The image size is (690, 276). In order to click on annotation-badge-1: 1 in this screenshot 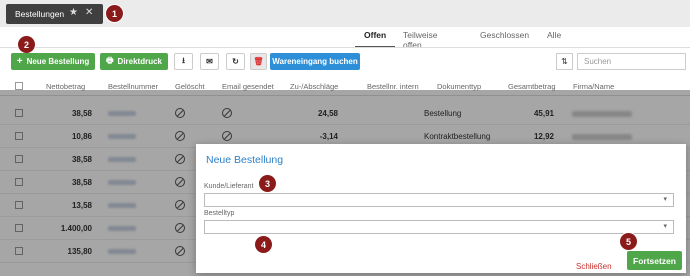, I will do `click(114, 13)`.